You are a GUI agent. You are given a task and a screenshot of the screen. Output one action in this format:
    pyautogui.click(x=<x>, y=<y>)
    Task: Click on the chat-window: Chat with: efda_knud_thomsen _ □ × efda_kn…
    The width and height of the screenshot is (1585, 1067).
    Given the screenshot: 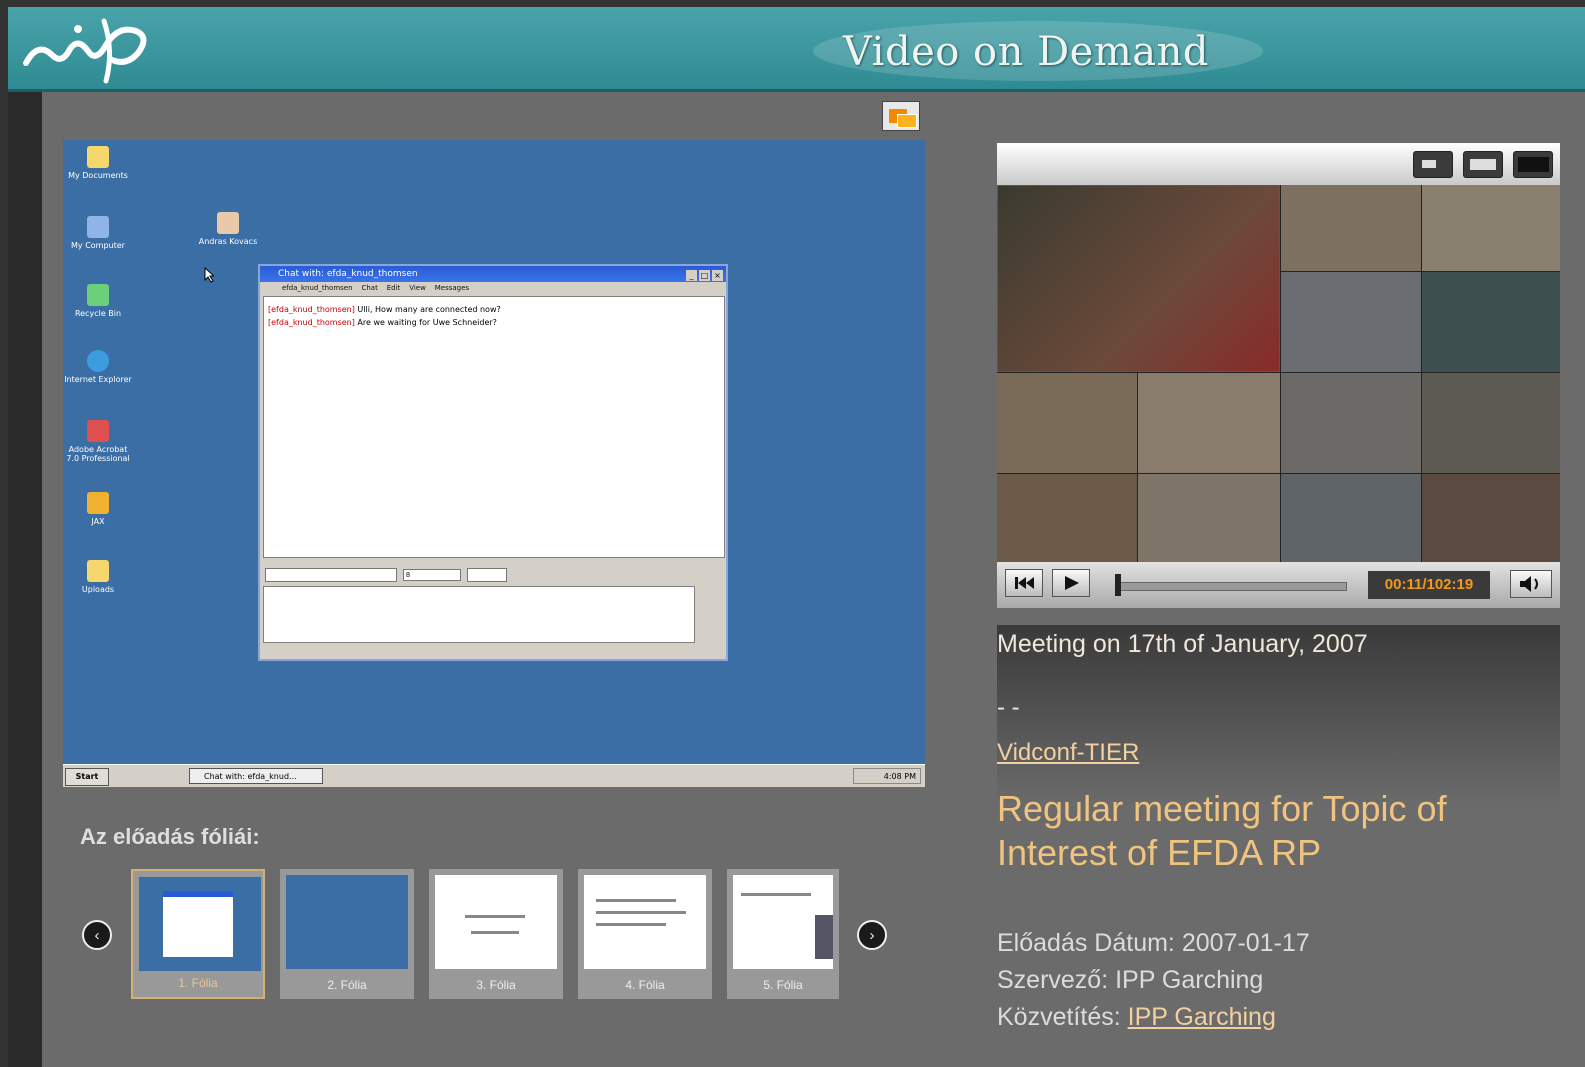 What is the action you would take?
    pyautogui.click(x=493, y=462)
    